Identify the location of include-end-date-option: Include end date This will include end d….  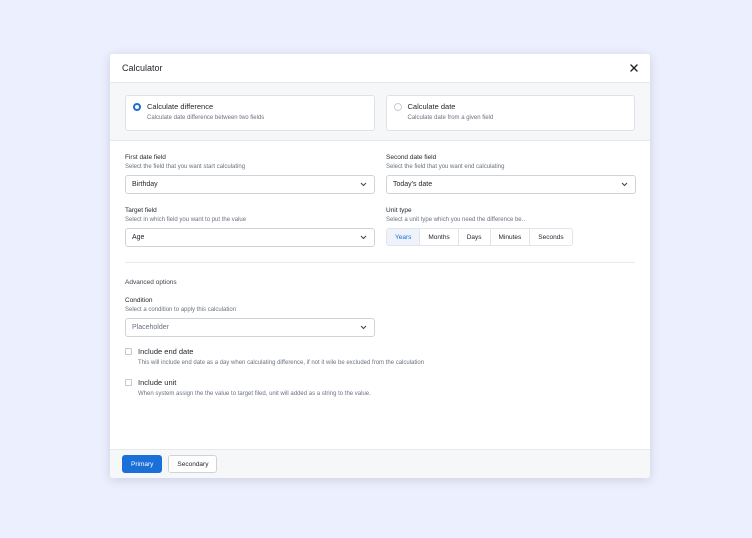
(380, 357).